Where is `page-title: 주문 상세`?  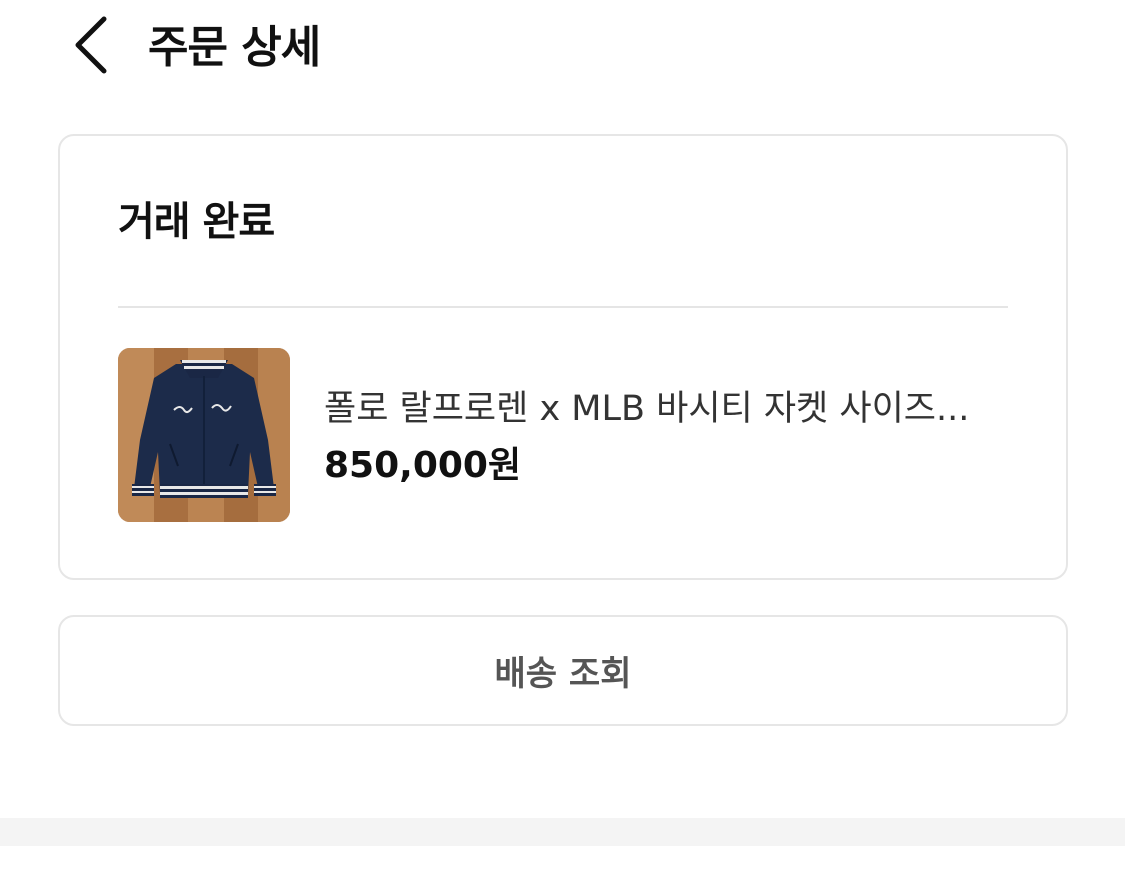
page-title: 주문 상세 is located at coordinates (234, 47).